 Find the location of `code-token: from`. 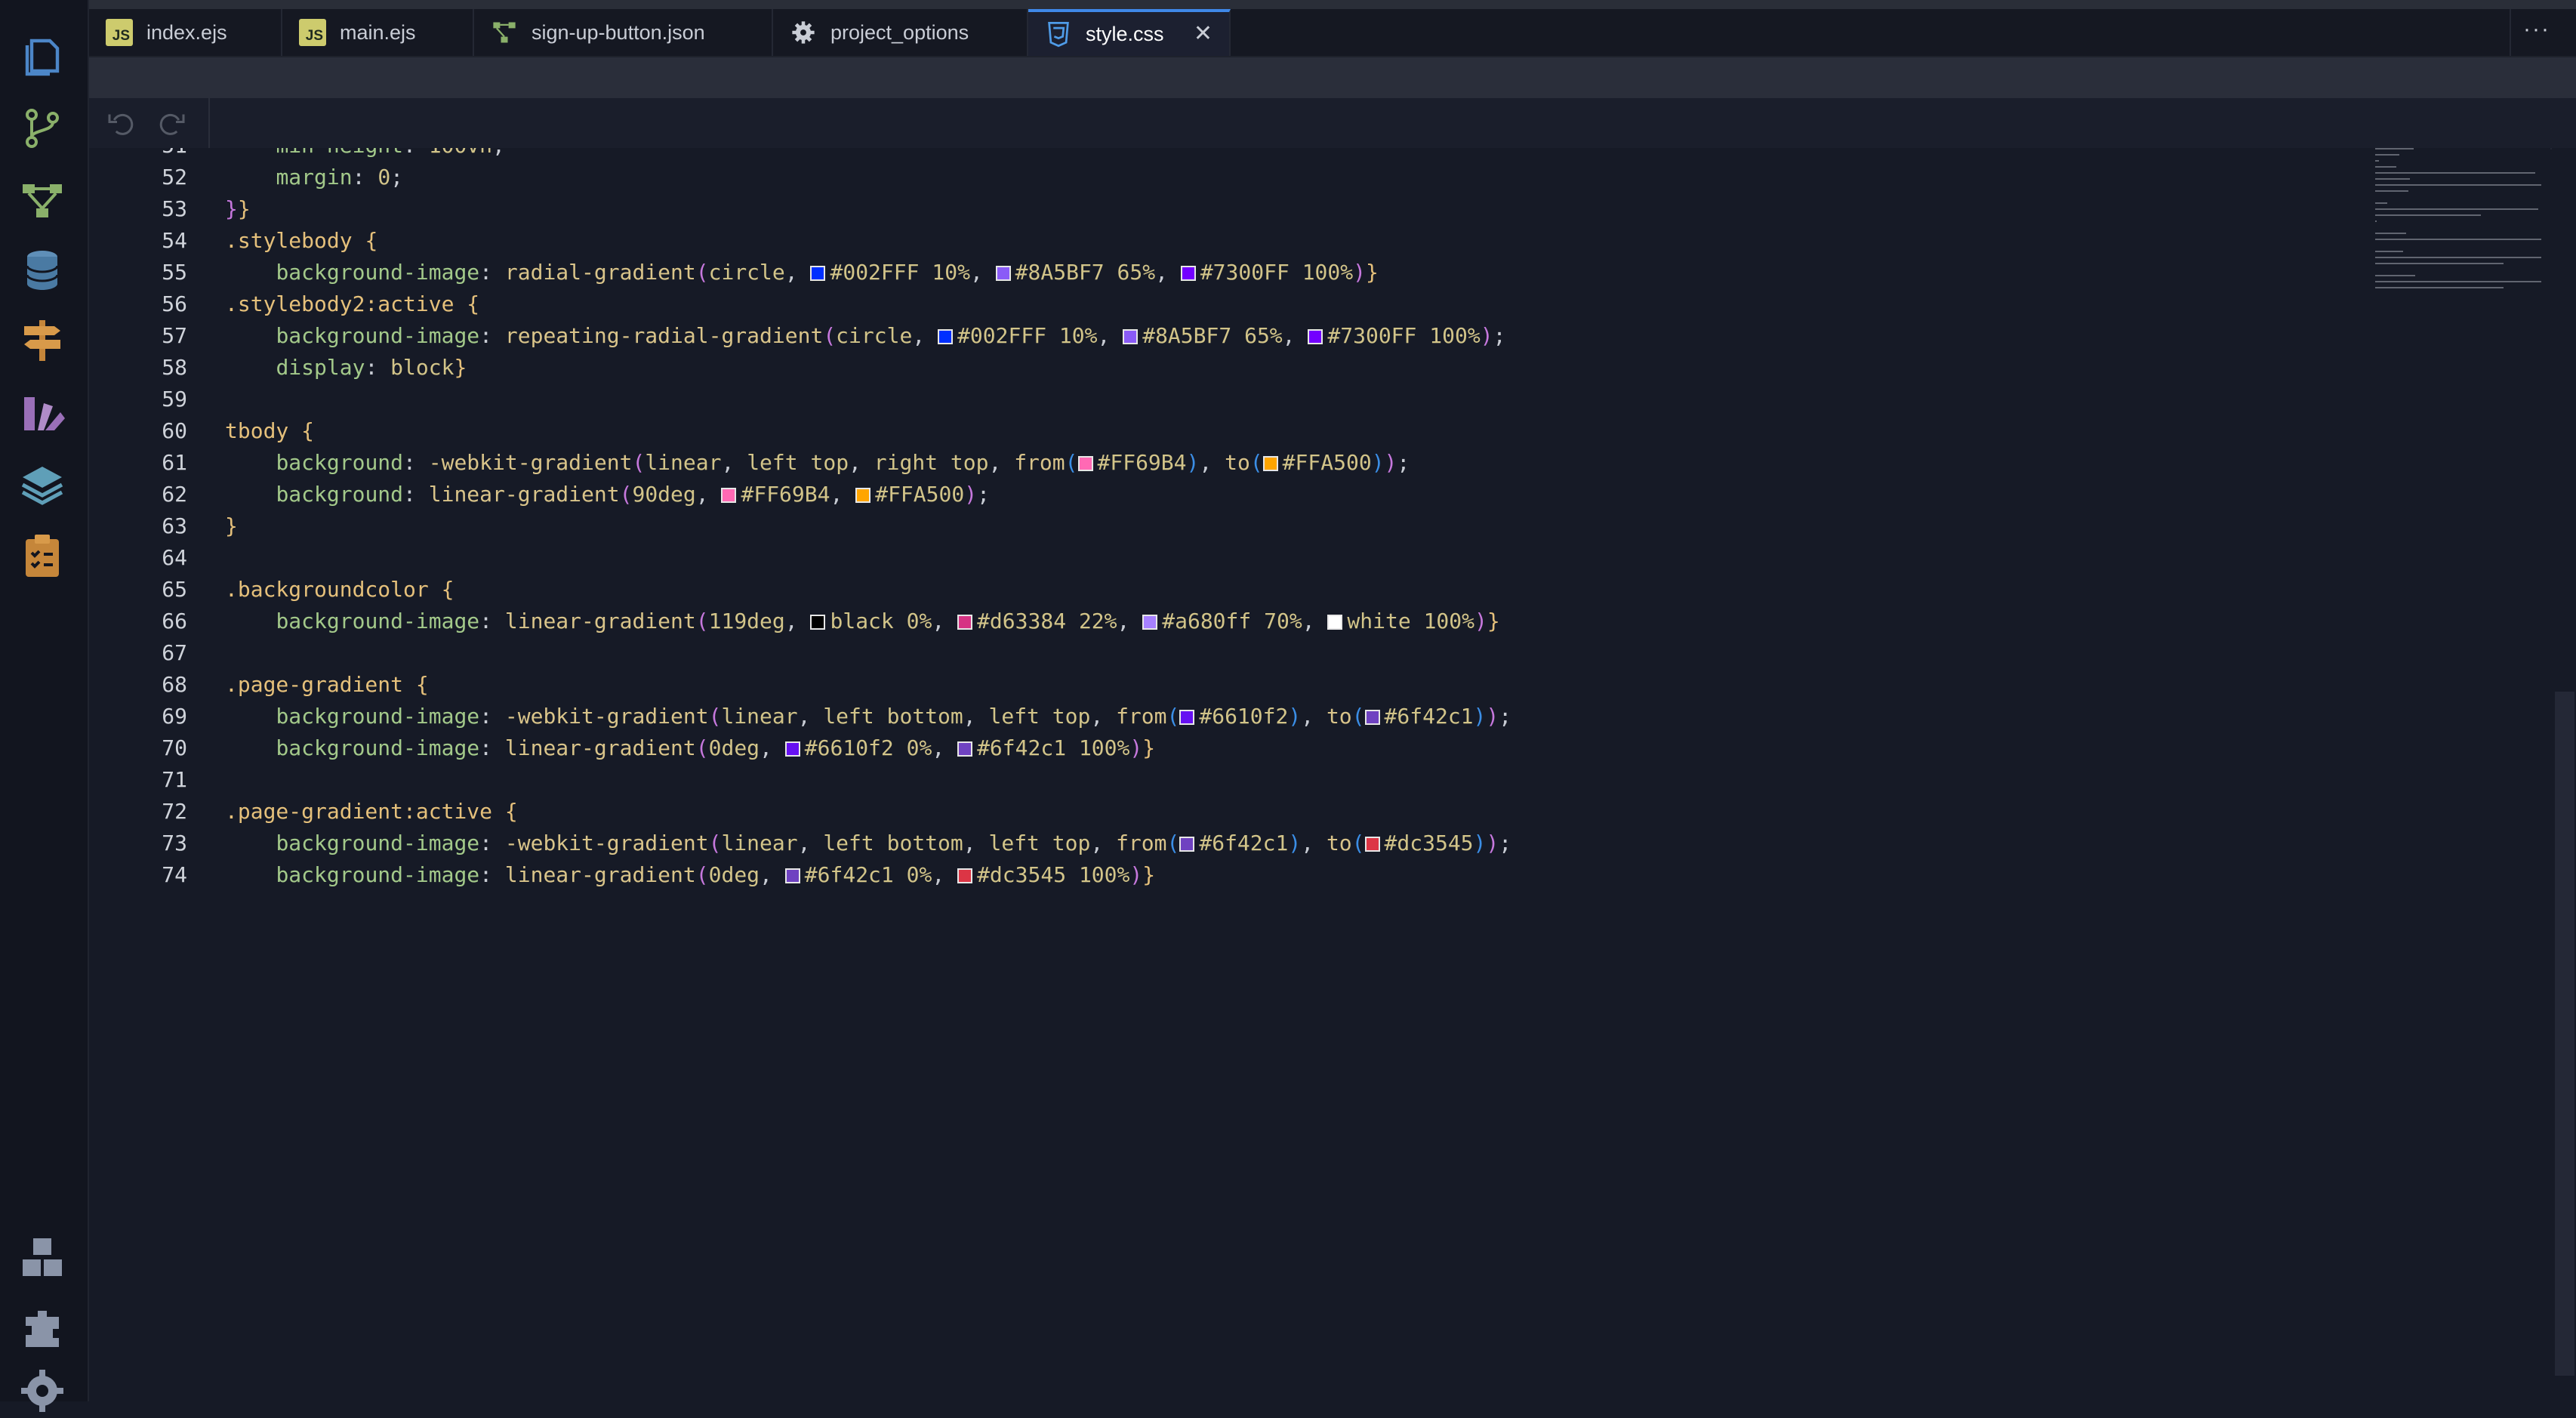

code-token: from is located at coordinates (1039, 462).